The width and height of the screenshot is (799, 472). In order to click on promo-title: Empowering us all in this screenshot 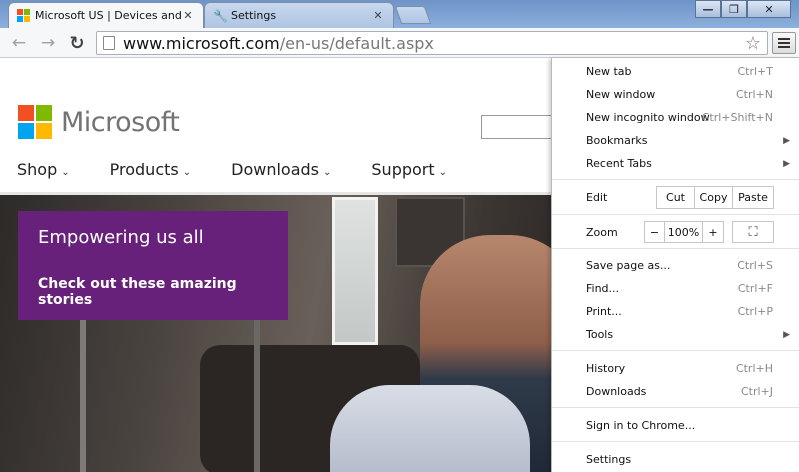, I will do `click(121, 237)`.